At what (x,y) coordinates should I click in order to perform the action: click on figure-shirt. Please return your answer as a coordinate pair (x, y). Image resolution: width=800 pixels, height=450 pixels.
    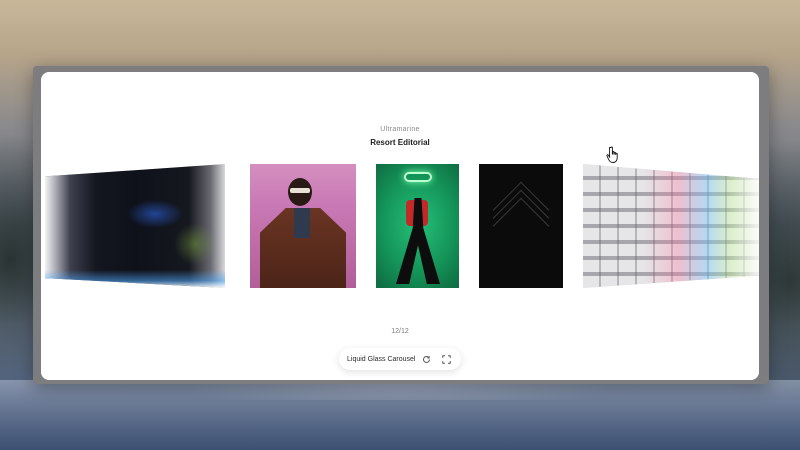
    Looking at the image, I should click on (302, 223).